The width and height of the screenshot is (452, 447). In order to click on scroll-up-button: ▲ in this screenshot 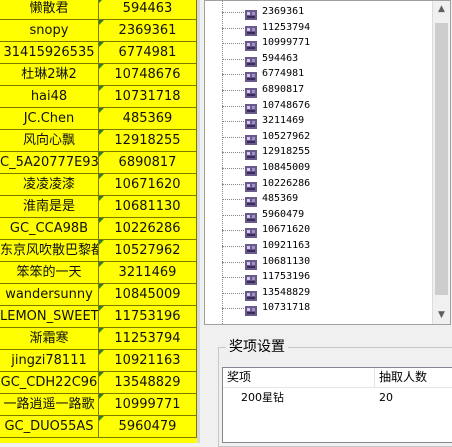, I will do `click(441, 9)`.